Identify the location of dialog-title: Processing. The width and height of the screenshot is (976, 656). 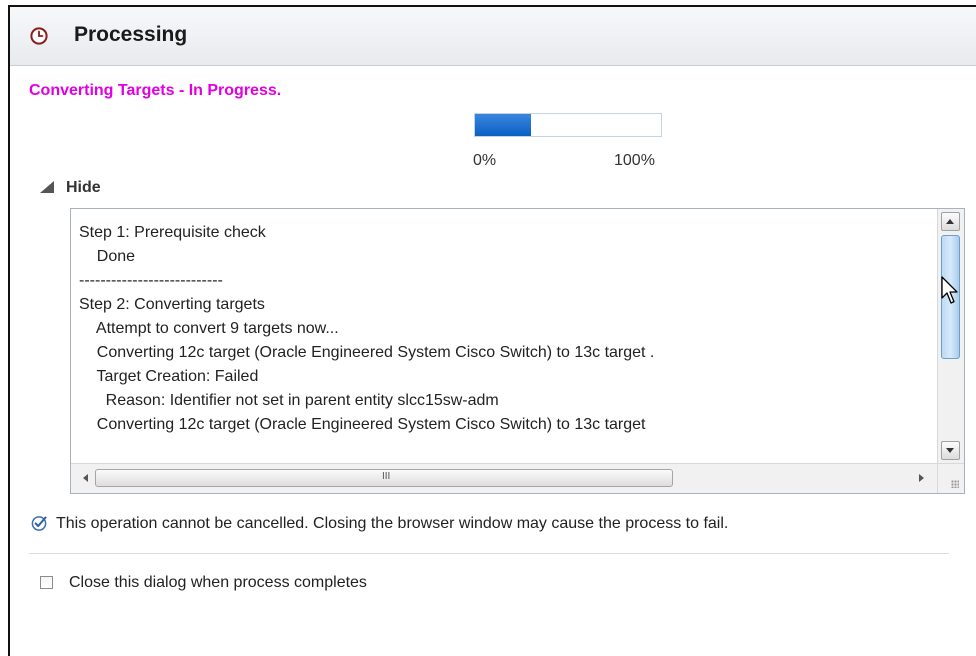
(131, 34).